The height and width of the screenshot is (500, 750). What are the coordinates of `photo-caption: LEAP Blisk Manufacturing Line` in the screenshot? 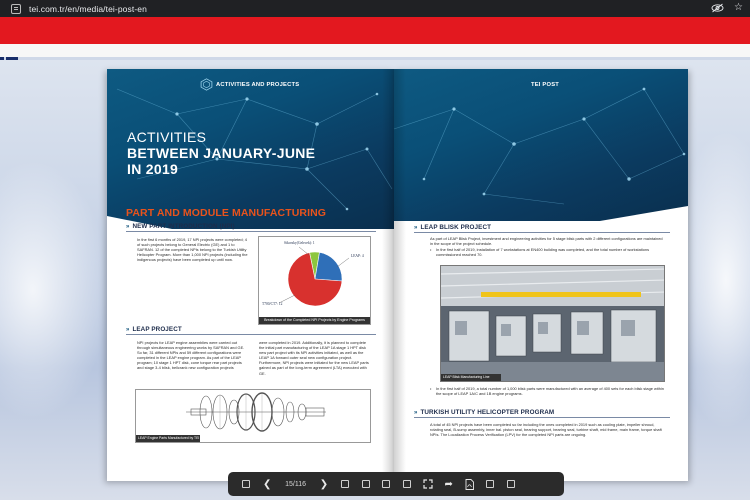 It's located at (471, 377).